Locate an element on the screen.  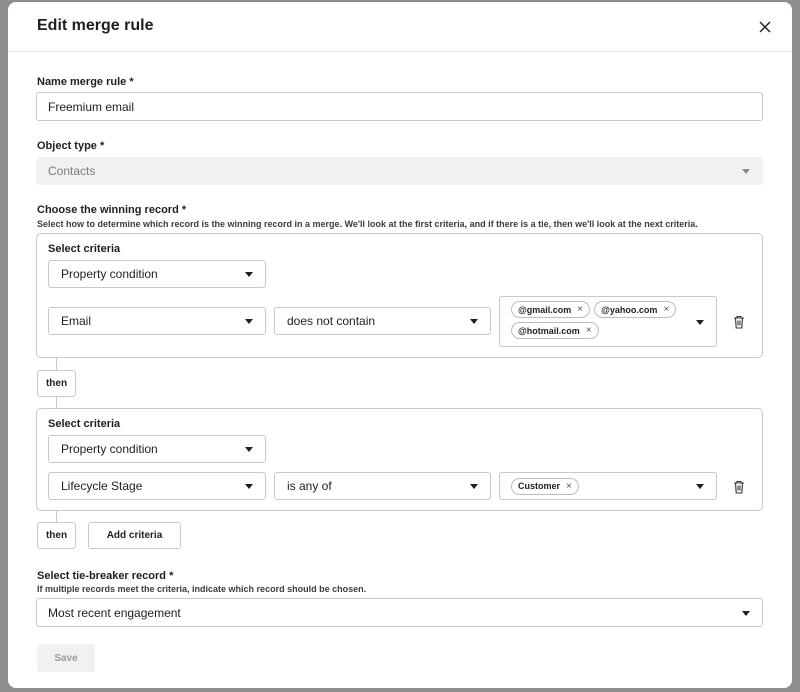
tie-breaker-label: Select tie-breaker record * is located at coordinates (105, 576).